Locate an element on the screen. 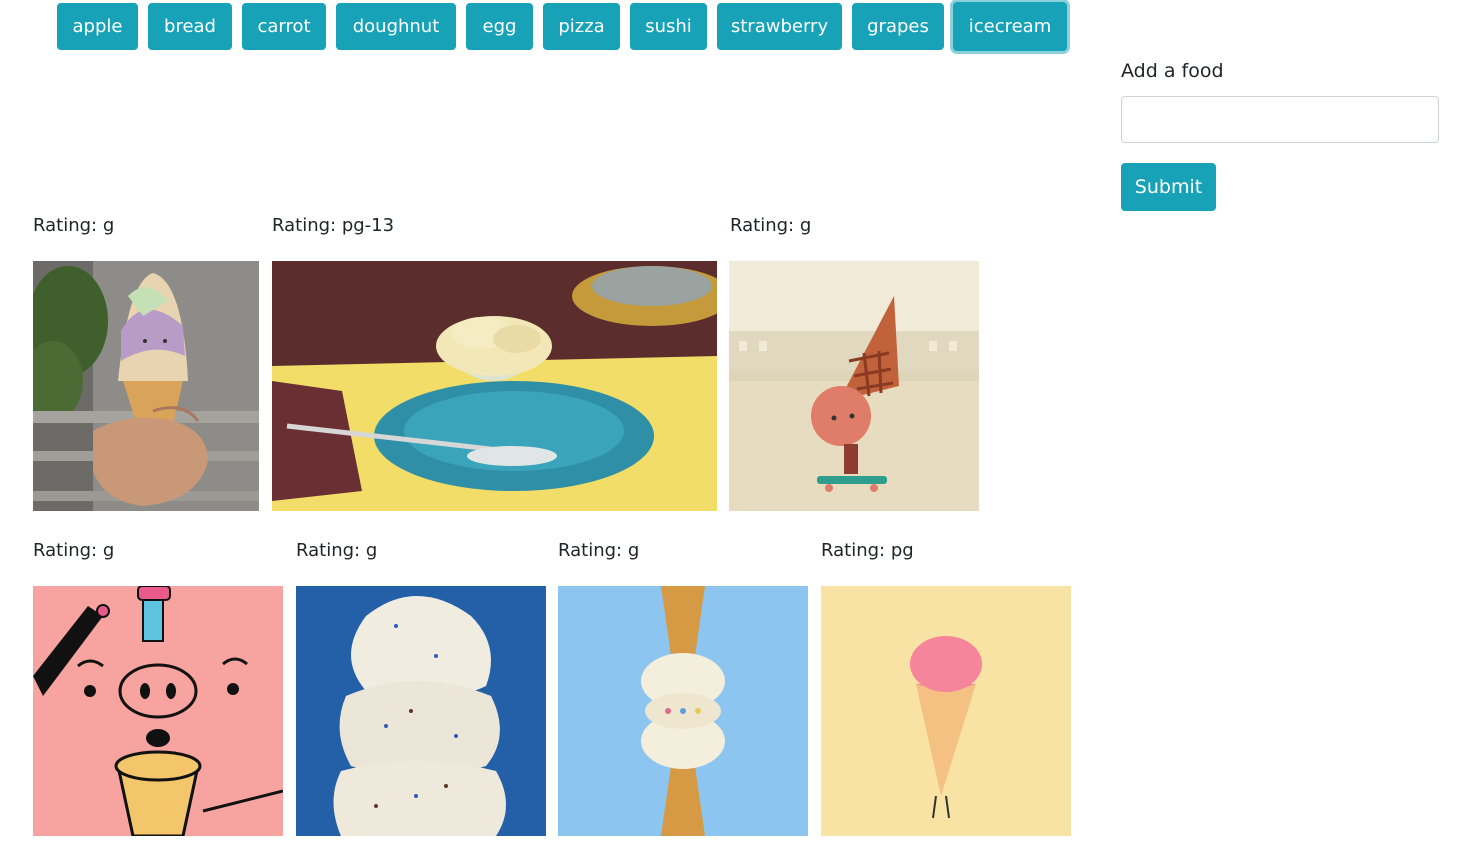  gif-rating: Rating: pg-13 is located at coordinates (333, 225).